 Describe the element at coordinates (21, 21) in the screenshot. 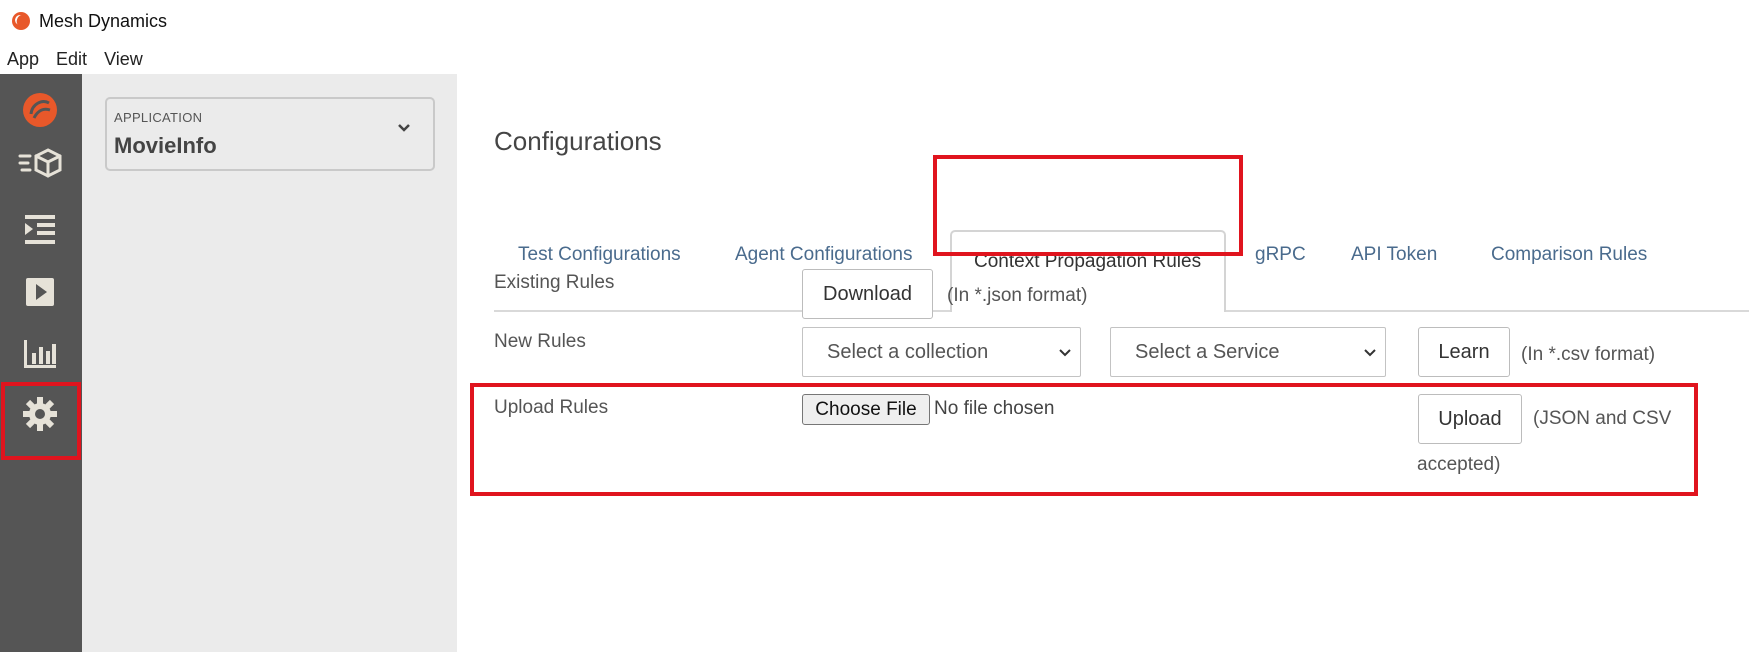

I see `app-logo-icon` at that location.